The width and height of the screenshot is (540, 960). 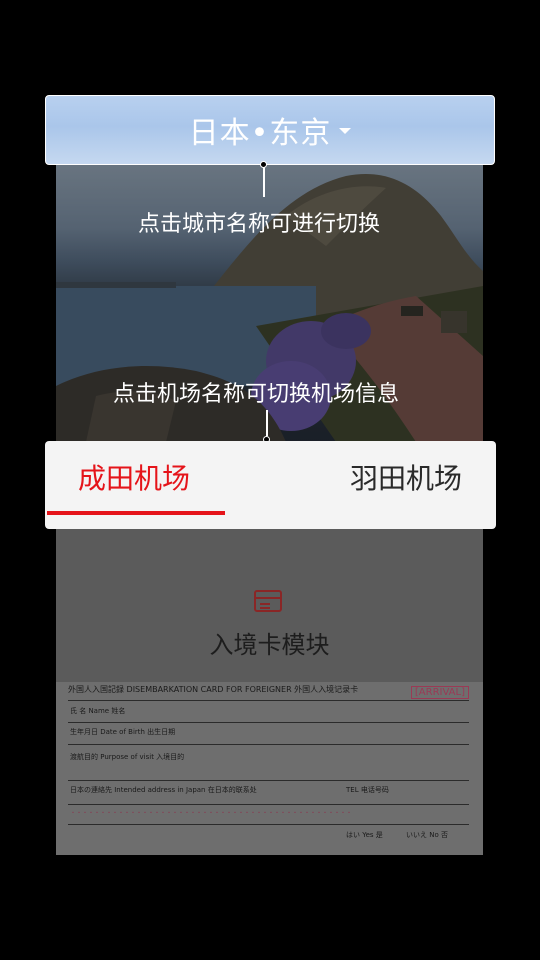 I want to click on city-label: 日本•东京, so click(x=260, y=133).